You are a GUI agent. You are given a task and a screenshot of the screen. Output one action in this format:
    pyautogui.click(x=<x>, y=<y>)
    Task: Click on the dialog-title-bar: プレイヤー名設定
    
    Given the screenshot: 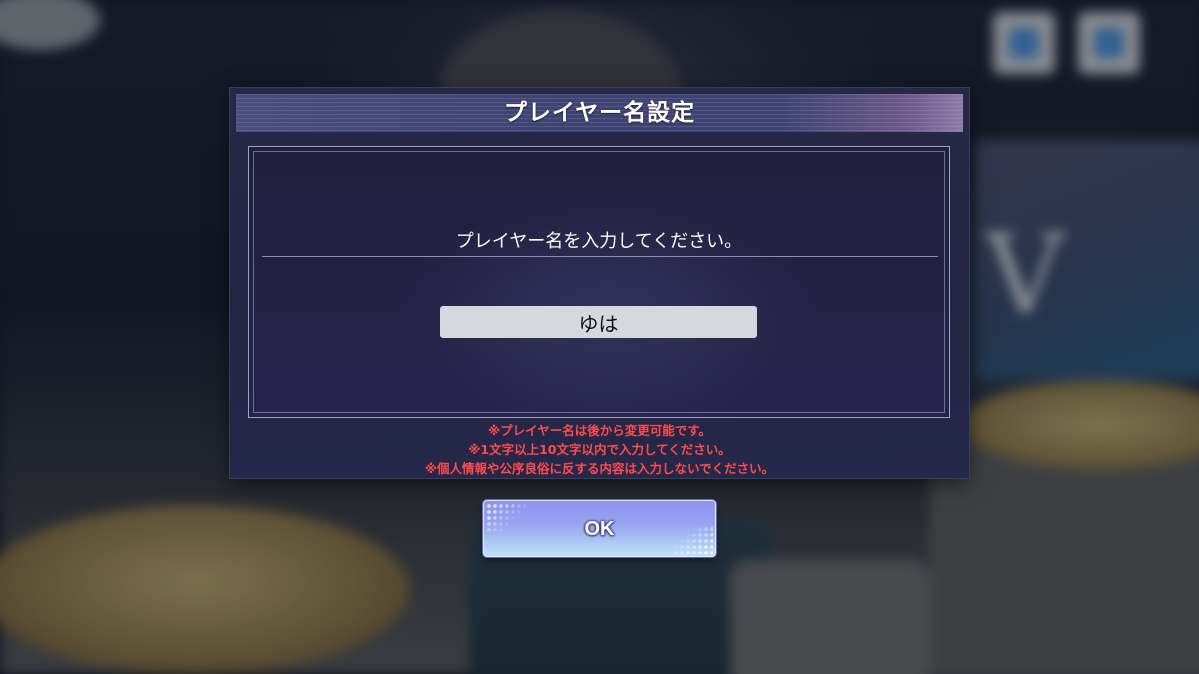 What is the action you would take?
    pyautogui.click(x=599, y=113)
    